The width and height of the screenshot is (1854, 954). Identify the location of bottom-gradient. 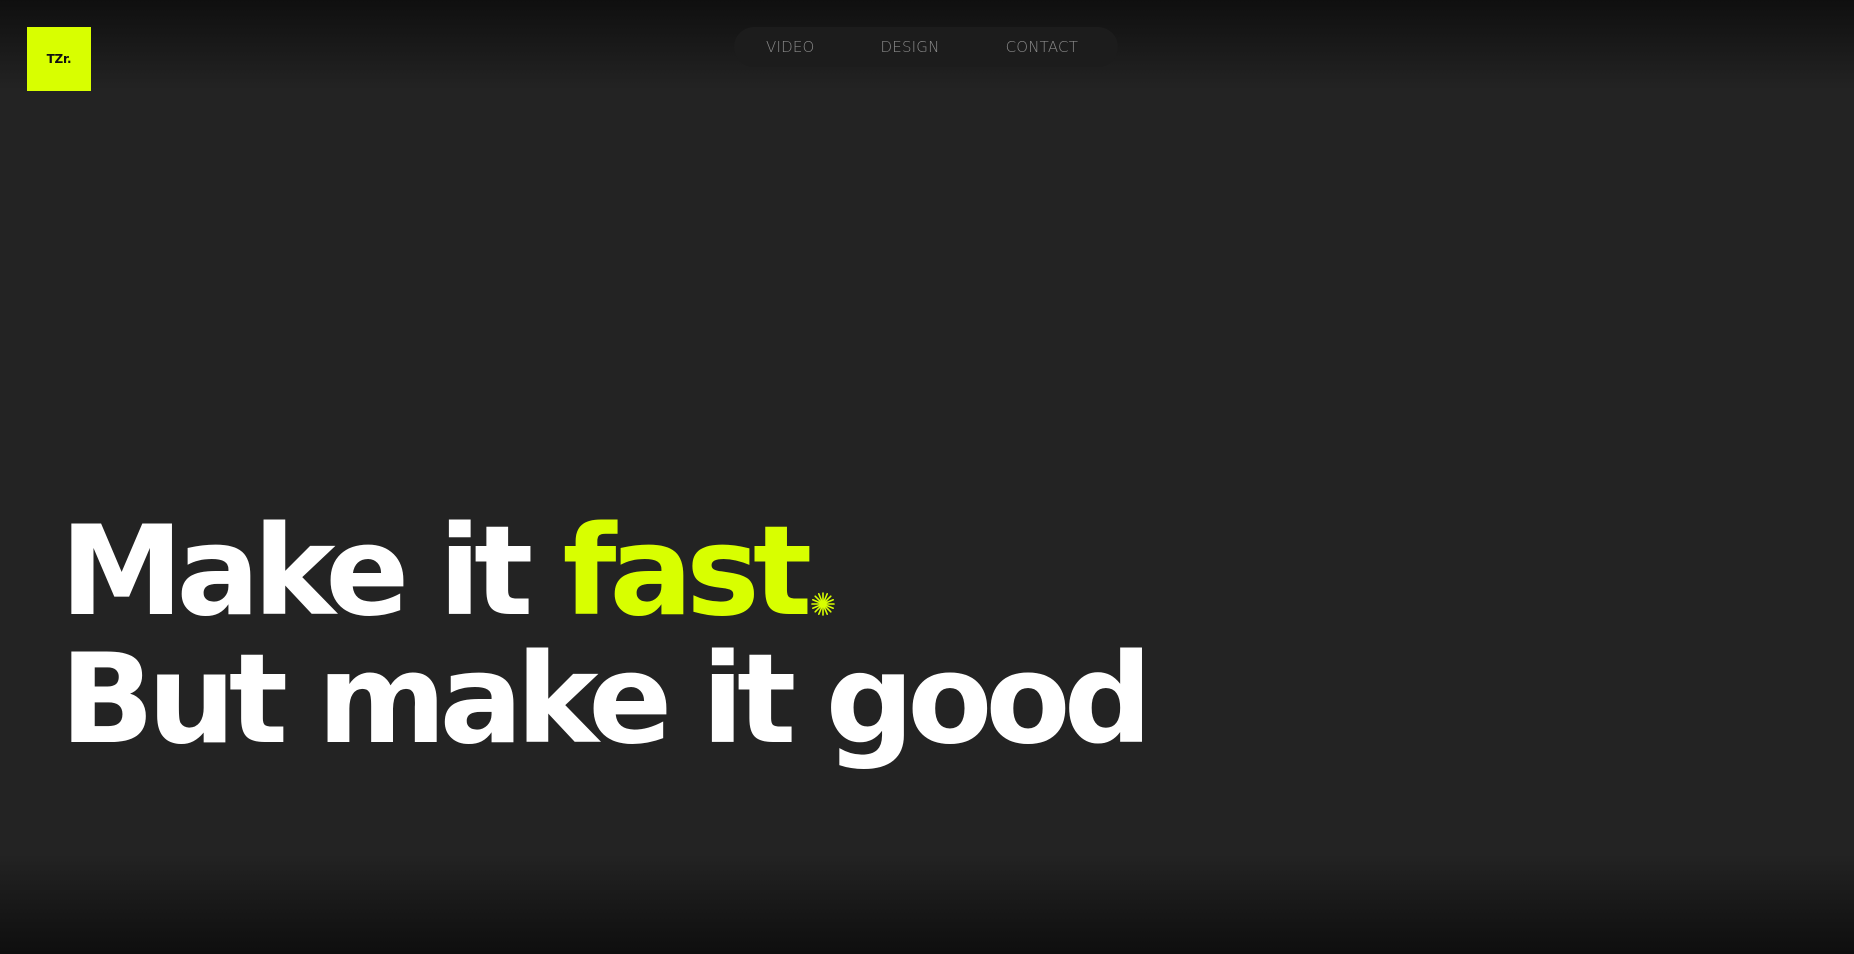
(927, 904).